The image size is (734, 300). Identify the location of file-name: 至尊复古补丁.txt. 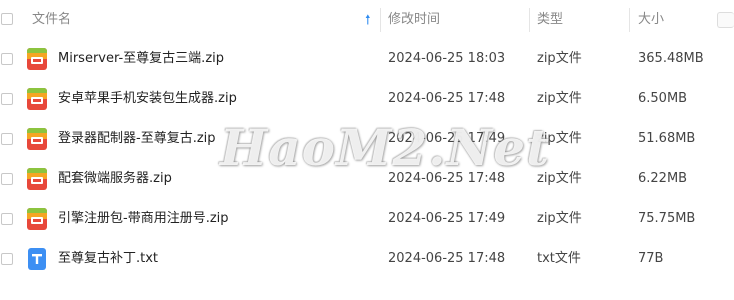
(108, 259).